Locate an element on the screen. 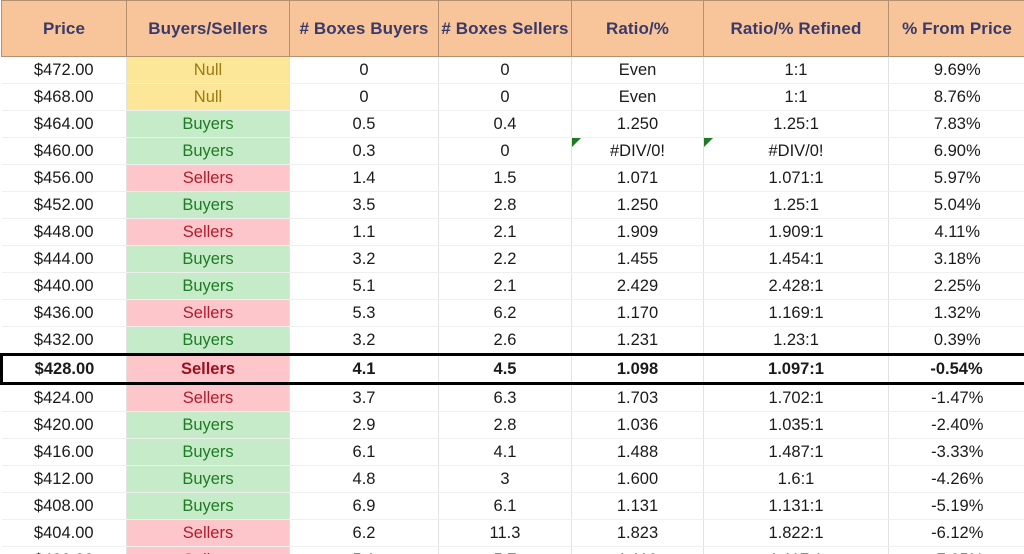  cell-ratio-refined: 1.702:1 is located at coordinates (796, 397).